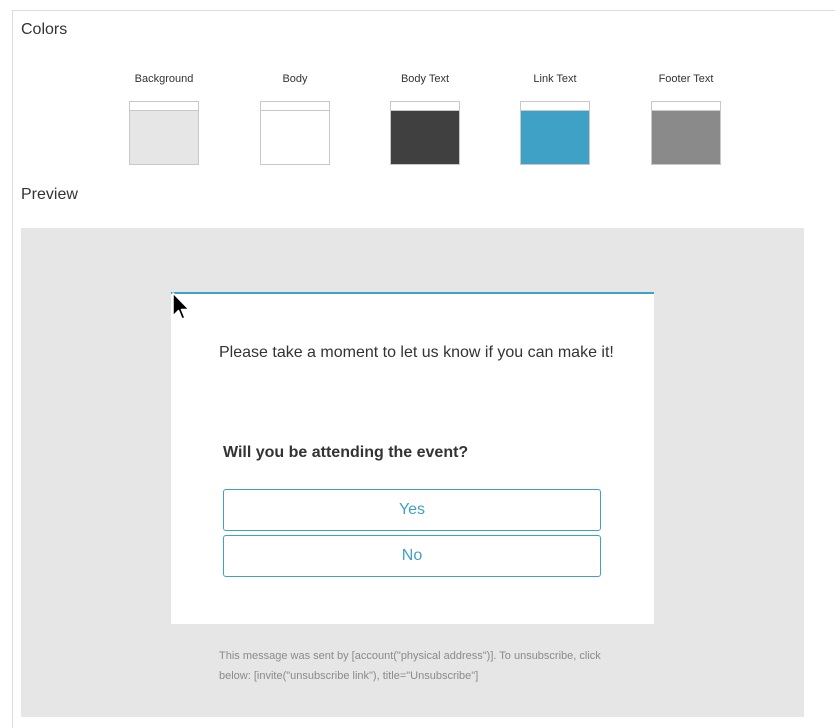  What do you see at coordinates (412, 510) in the screenshot?
I see `yes-button: Yes` at bounding box center [412, 510].